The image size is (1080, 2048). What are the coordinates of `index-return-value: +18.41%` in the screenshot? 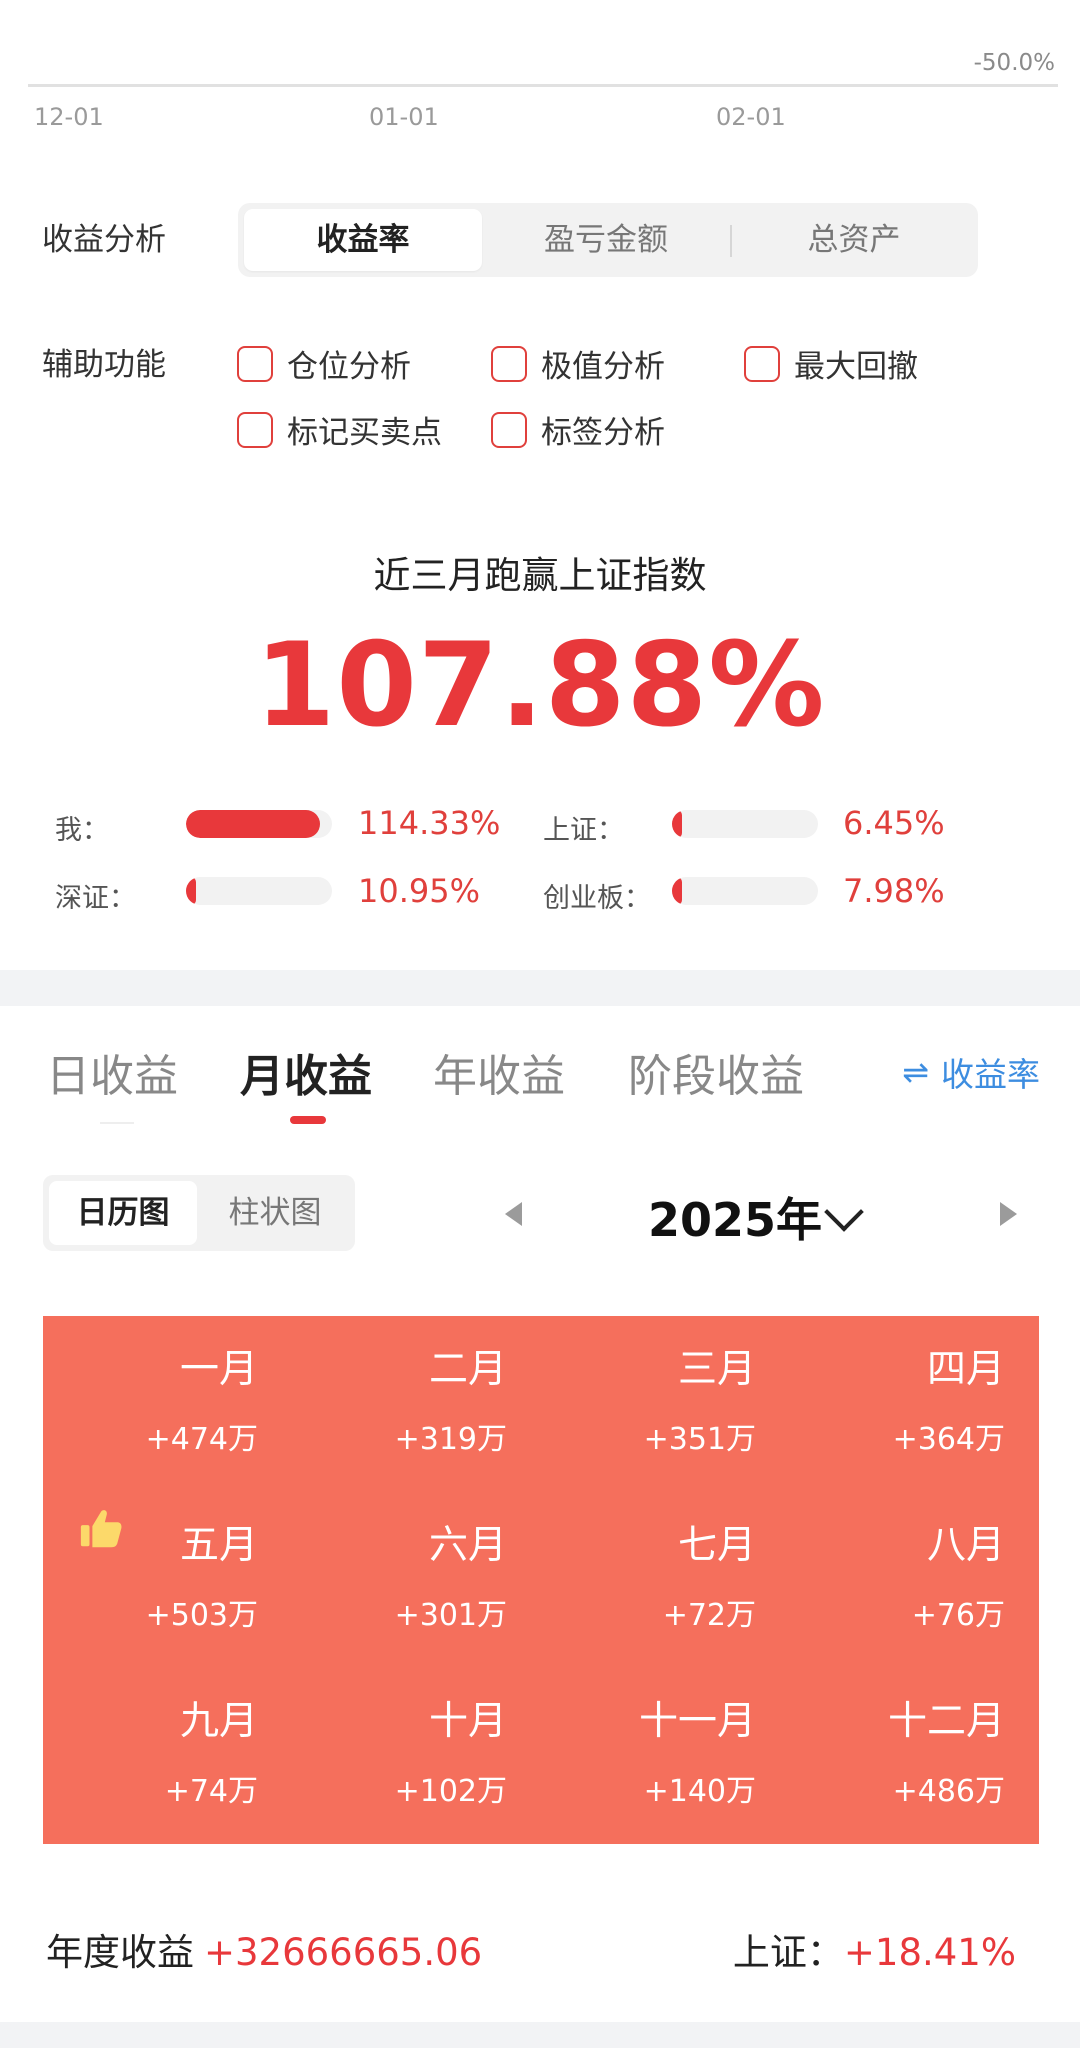 It's located at (929, 1952).